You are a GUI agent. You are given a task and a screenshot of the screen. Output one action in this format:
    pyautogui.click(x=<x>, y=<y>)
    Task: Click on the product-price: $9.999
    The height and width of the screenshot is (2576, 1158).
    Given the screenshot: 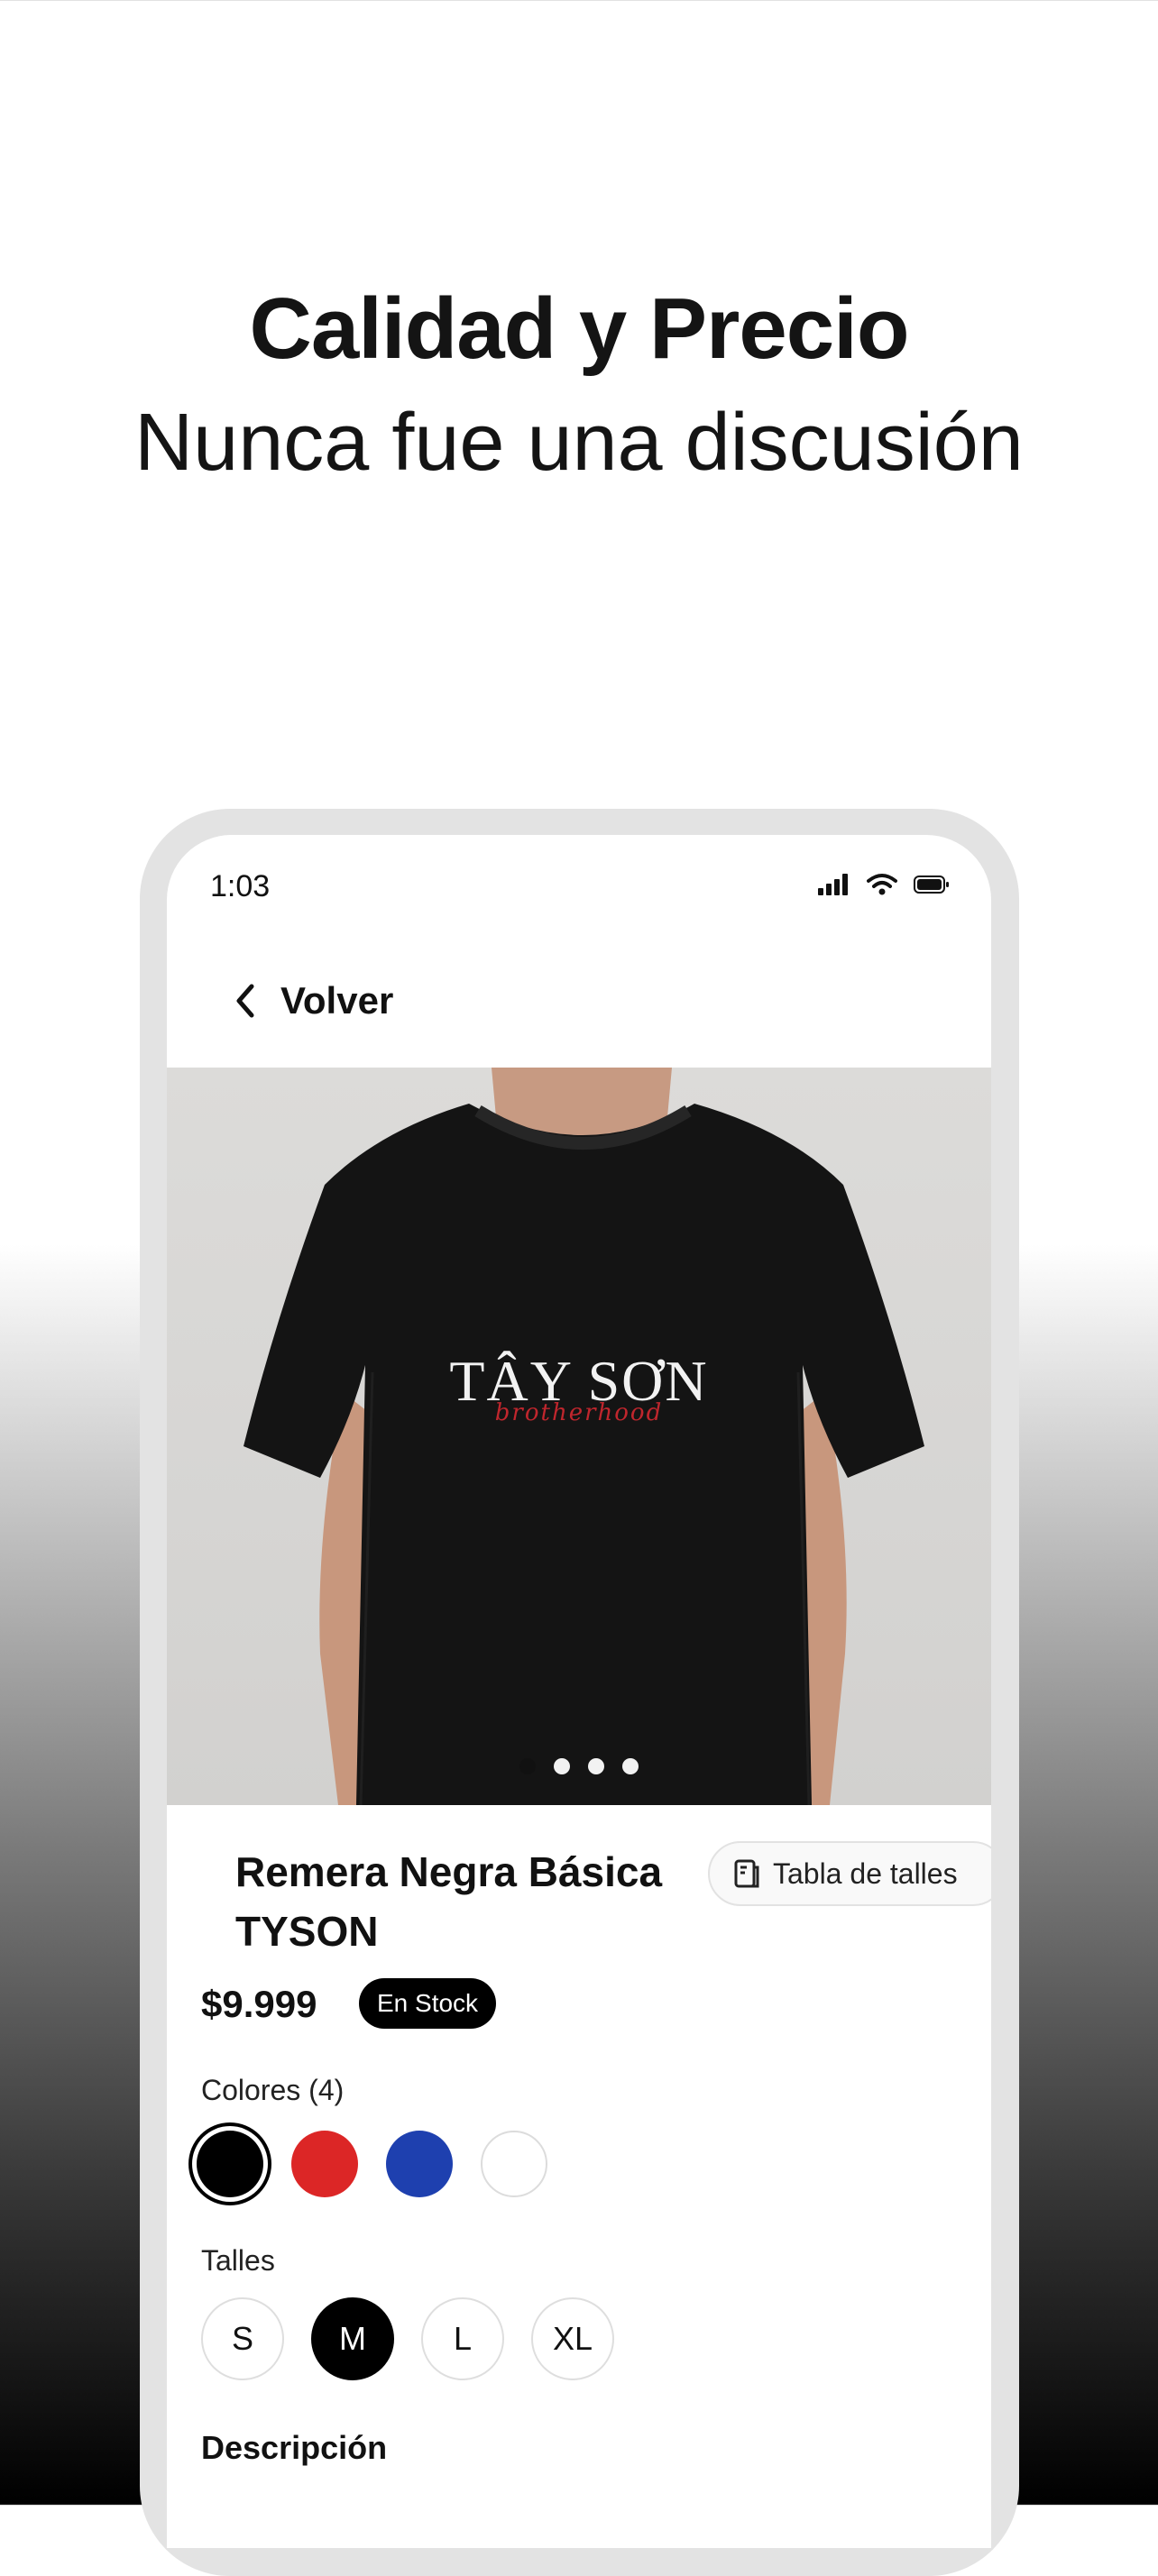 What is the action you would take?
    pyautogui.click(x=259, y=2004)
    